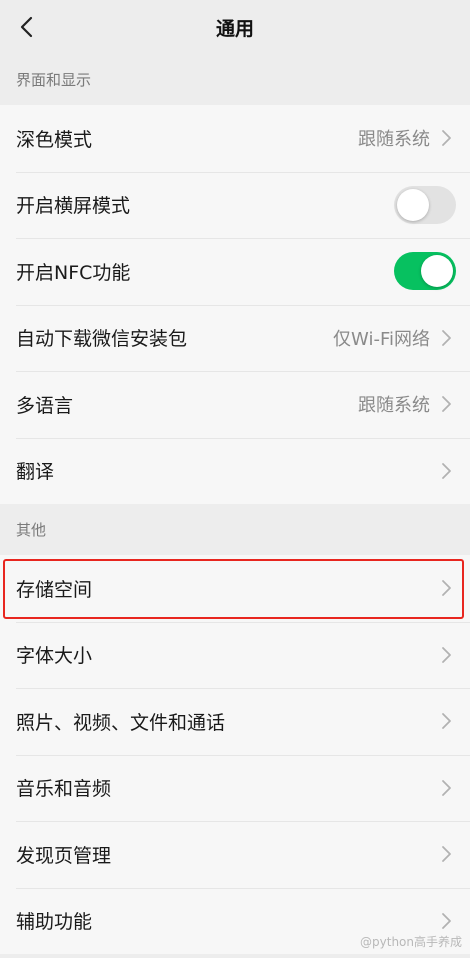 This screenshot has height=958, width=470. What do you see at coordinates (102, 339) in the screenshot?
I see `row-label: 自动下载微信安装包` at bounding box center [102, 339].